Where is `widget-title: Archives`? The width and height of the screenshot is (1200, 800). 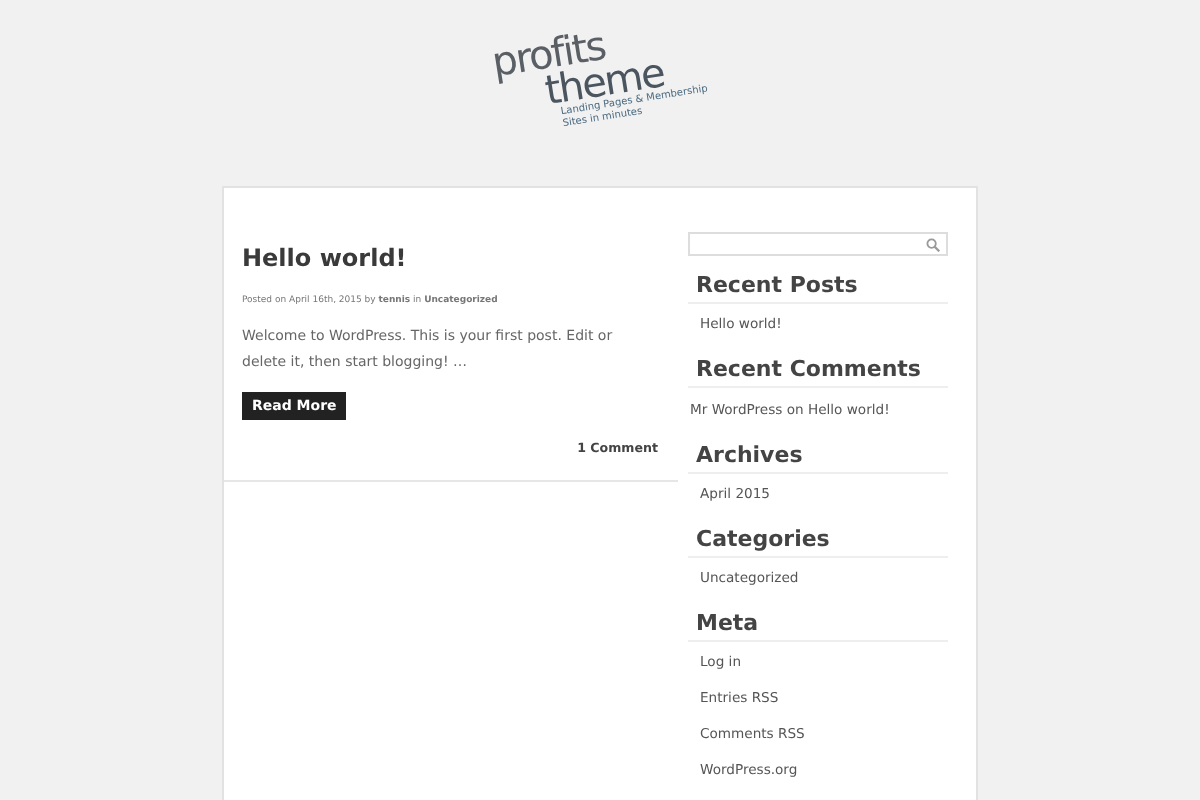
widget-title: Archives is located at coordinates (818, 450).